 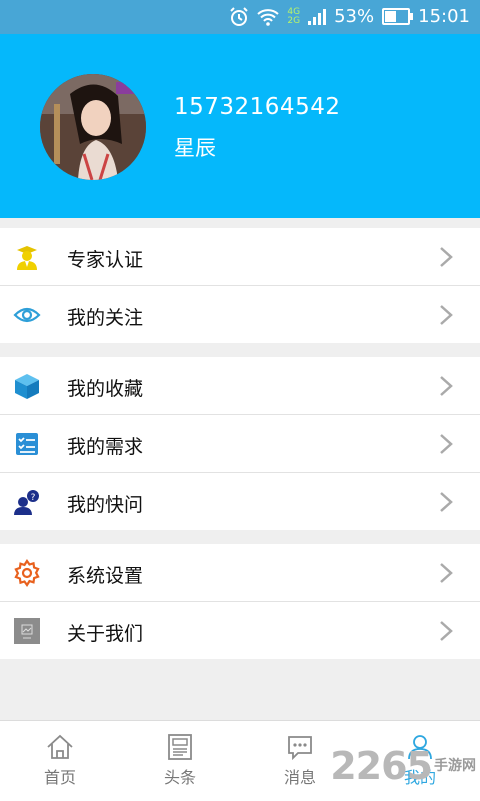 I want to click on avatar, so click(x=93, y=127).